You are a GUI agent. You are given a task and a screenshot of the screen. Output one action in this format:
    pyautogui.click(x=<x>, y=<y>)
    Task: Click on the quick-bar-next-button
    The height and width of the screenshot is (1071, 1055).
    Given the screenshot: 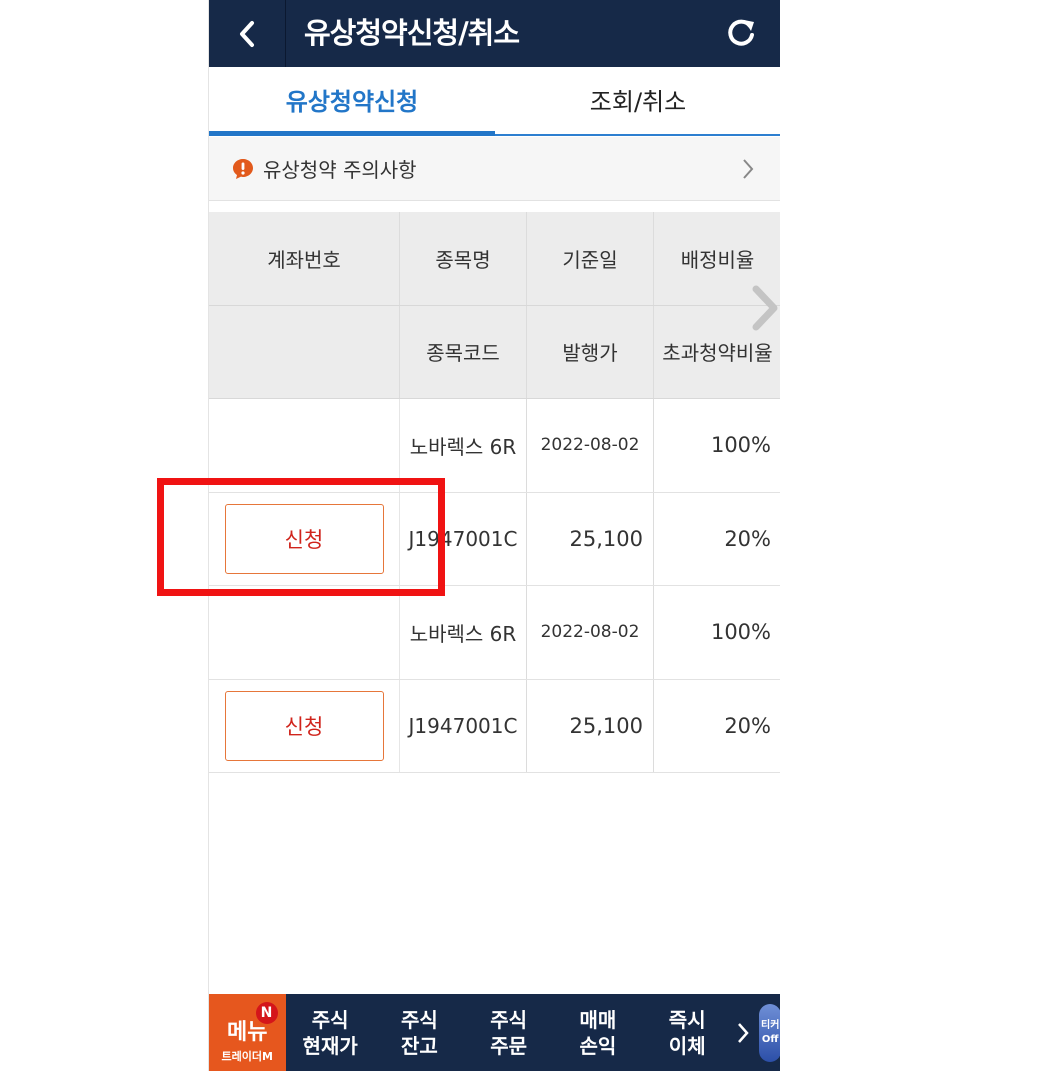 What is the action you would take?
    pyautogui.click(x=743, y=1032)
    